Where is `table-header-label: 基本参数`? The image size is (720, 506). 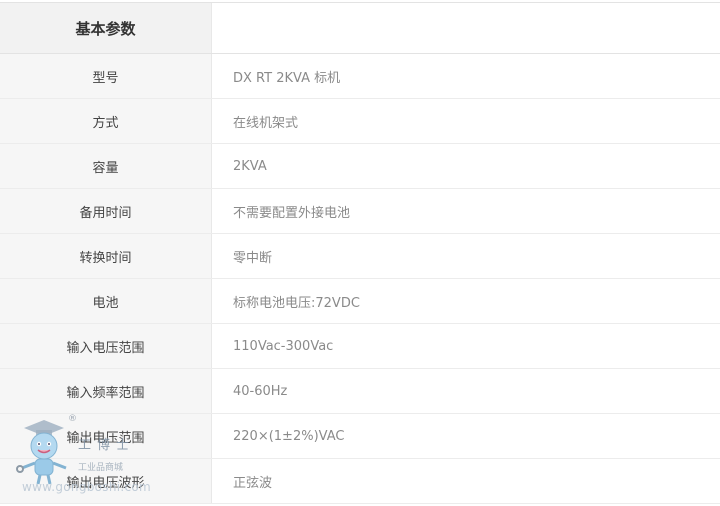
table-header-label: 基本参数 is located at coordinates (106, 28).